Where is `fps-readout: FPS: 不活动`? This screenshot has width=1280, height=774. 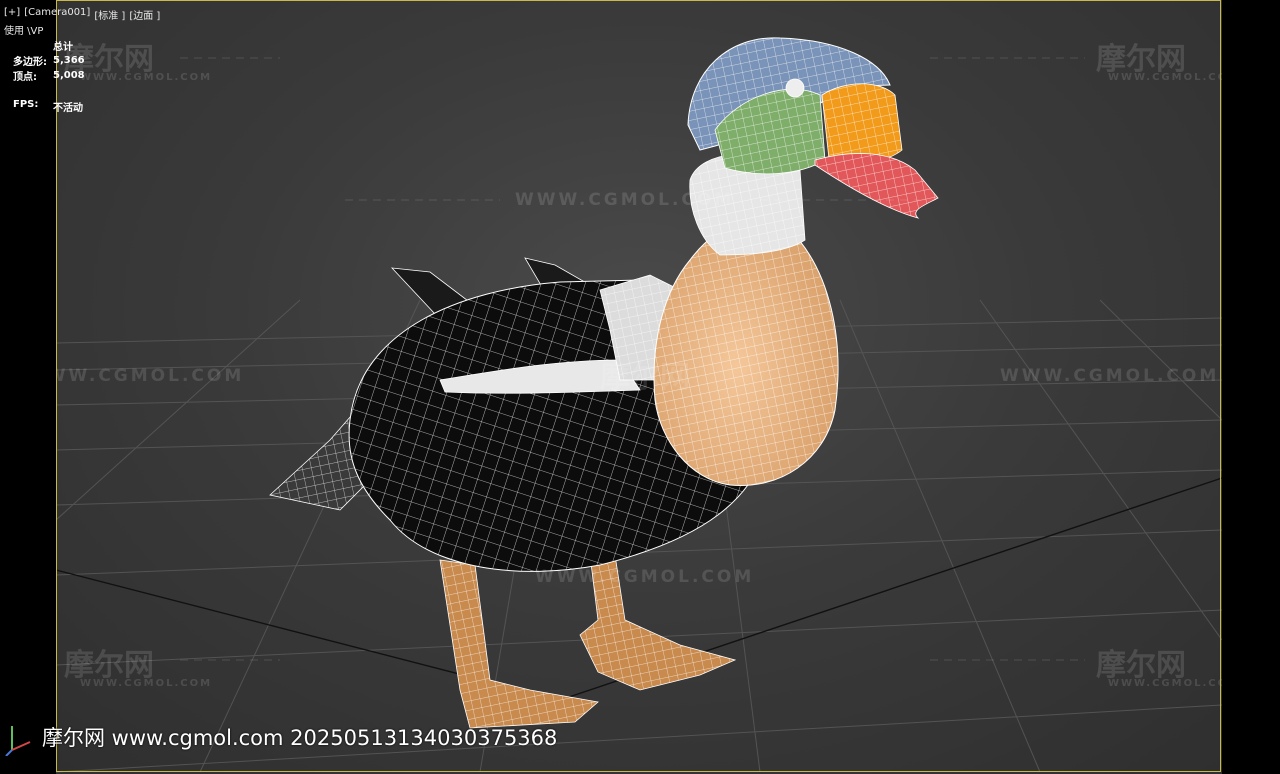
fps-readout: FPS: 不活动 is located at coordinates (48, 106).